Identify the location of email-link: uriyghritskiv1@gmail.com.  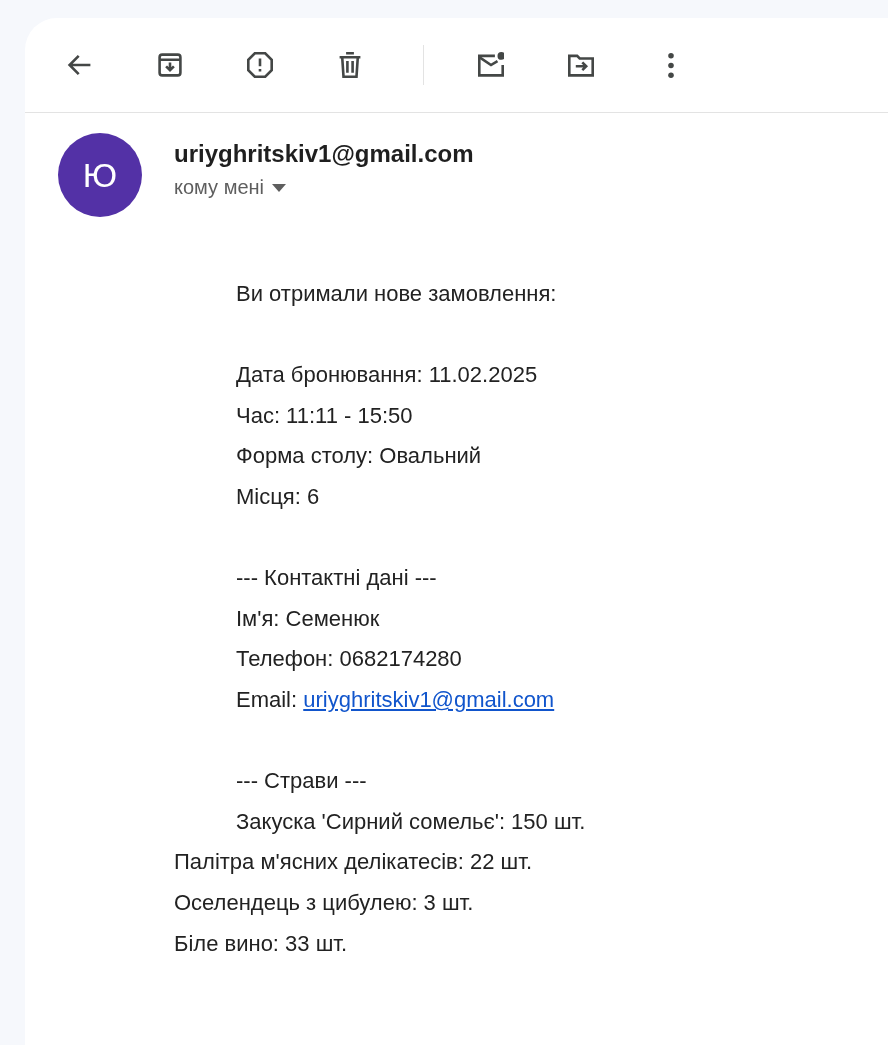
(429, 699).